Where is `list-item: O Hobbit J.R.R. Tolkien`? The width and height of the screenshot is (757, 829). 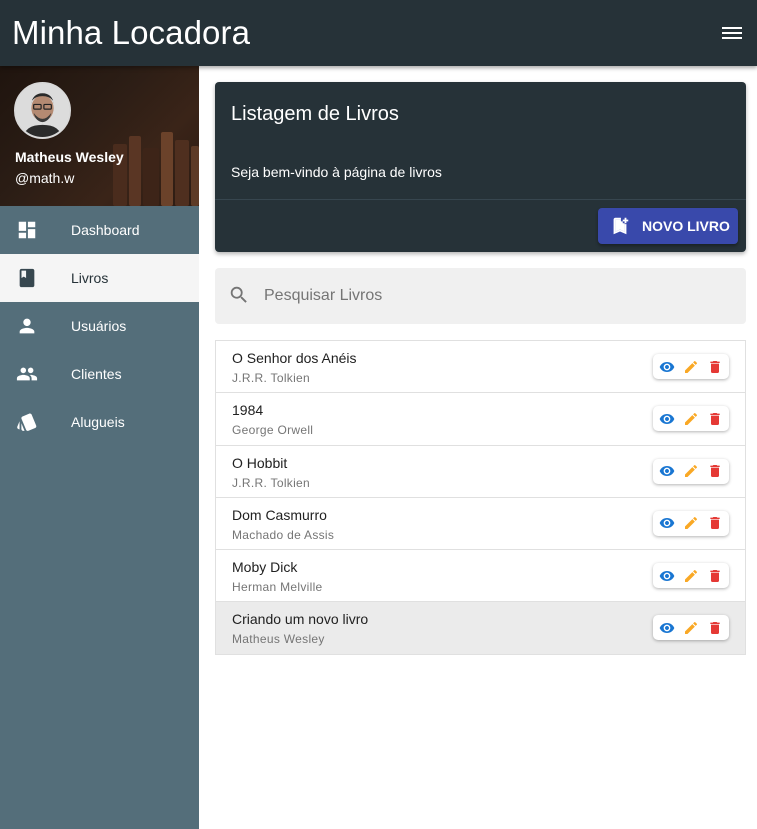 list-item: O Hobbit J.R.R. Tolkien is located at coordinates (480, 471).